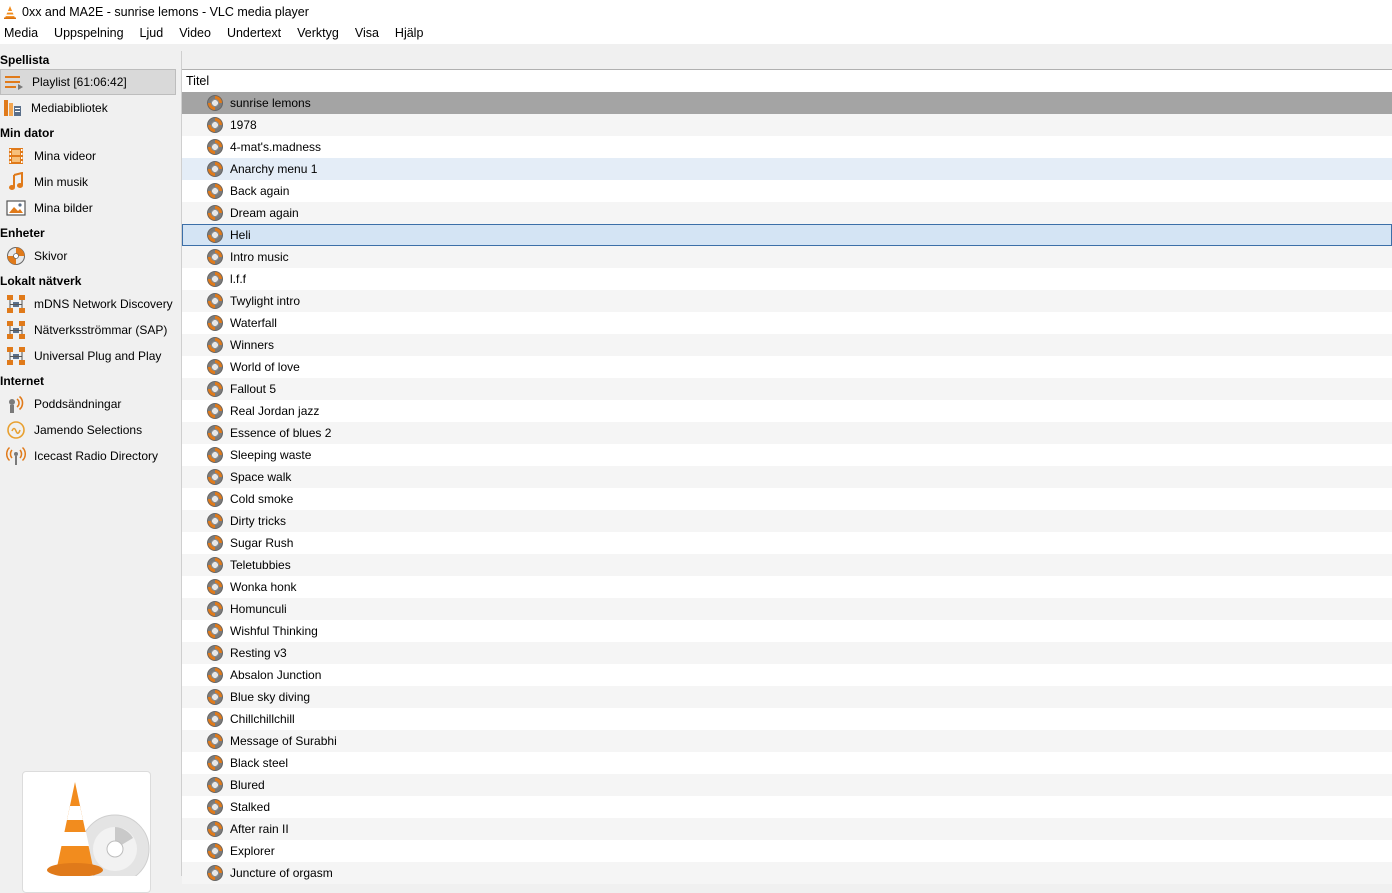 Image resolution: width=1392 pixels, height=893 pixels. I want to click on playlist-row: Chillchillchill, so click(787, 719).